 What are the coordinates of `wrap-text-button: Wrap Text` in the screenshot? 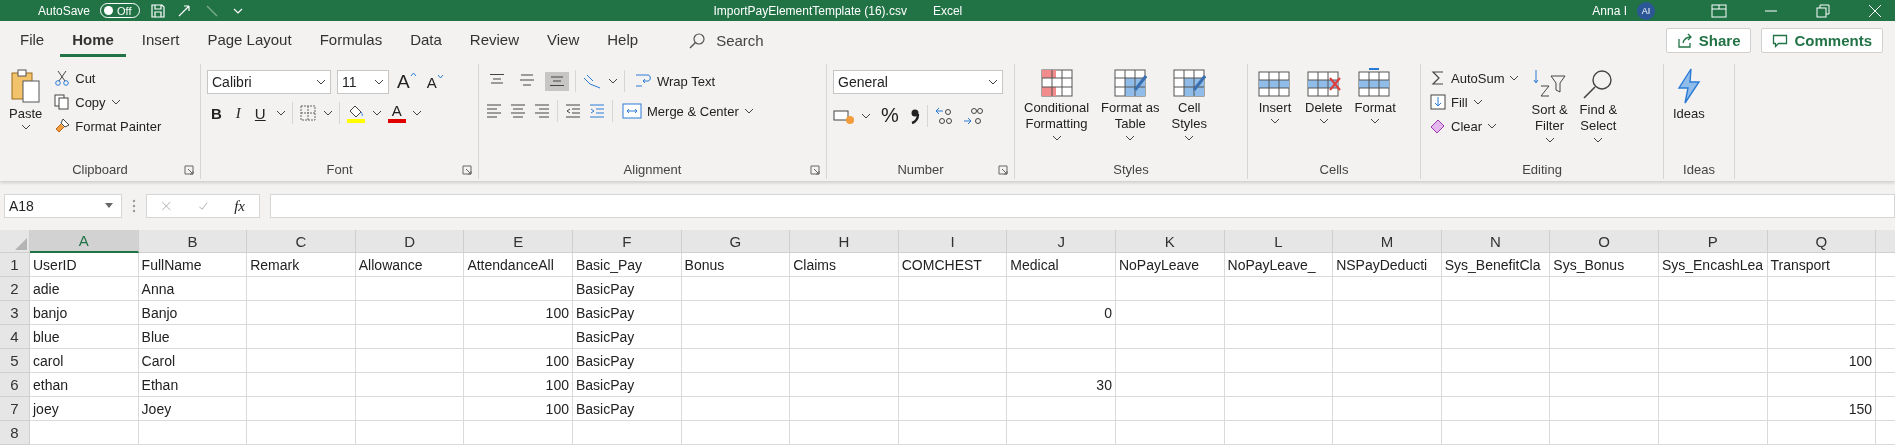 It's located at (675, 81).